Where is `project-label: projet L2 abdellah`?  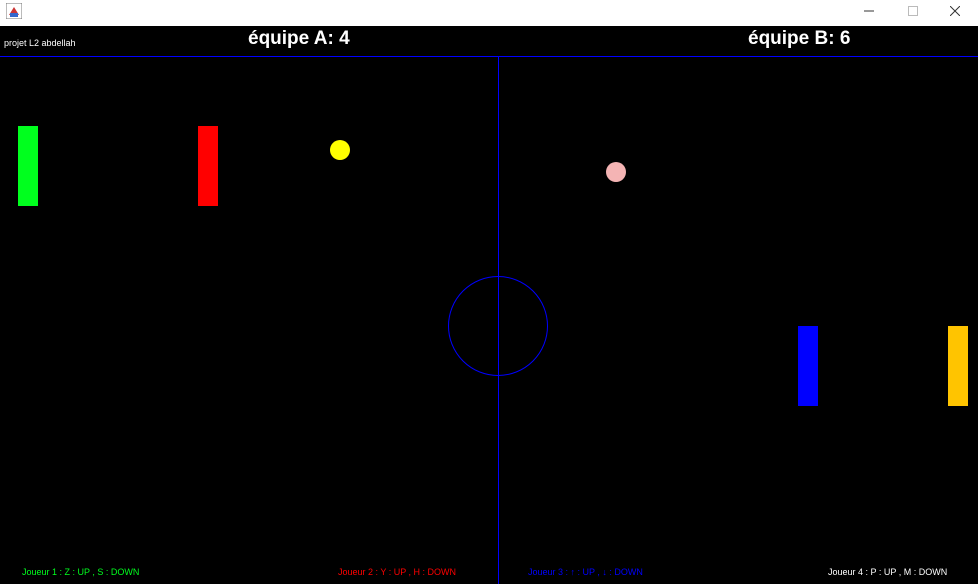 project-label: projet L2 abdellah is located at coordinates (40, 43).